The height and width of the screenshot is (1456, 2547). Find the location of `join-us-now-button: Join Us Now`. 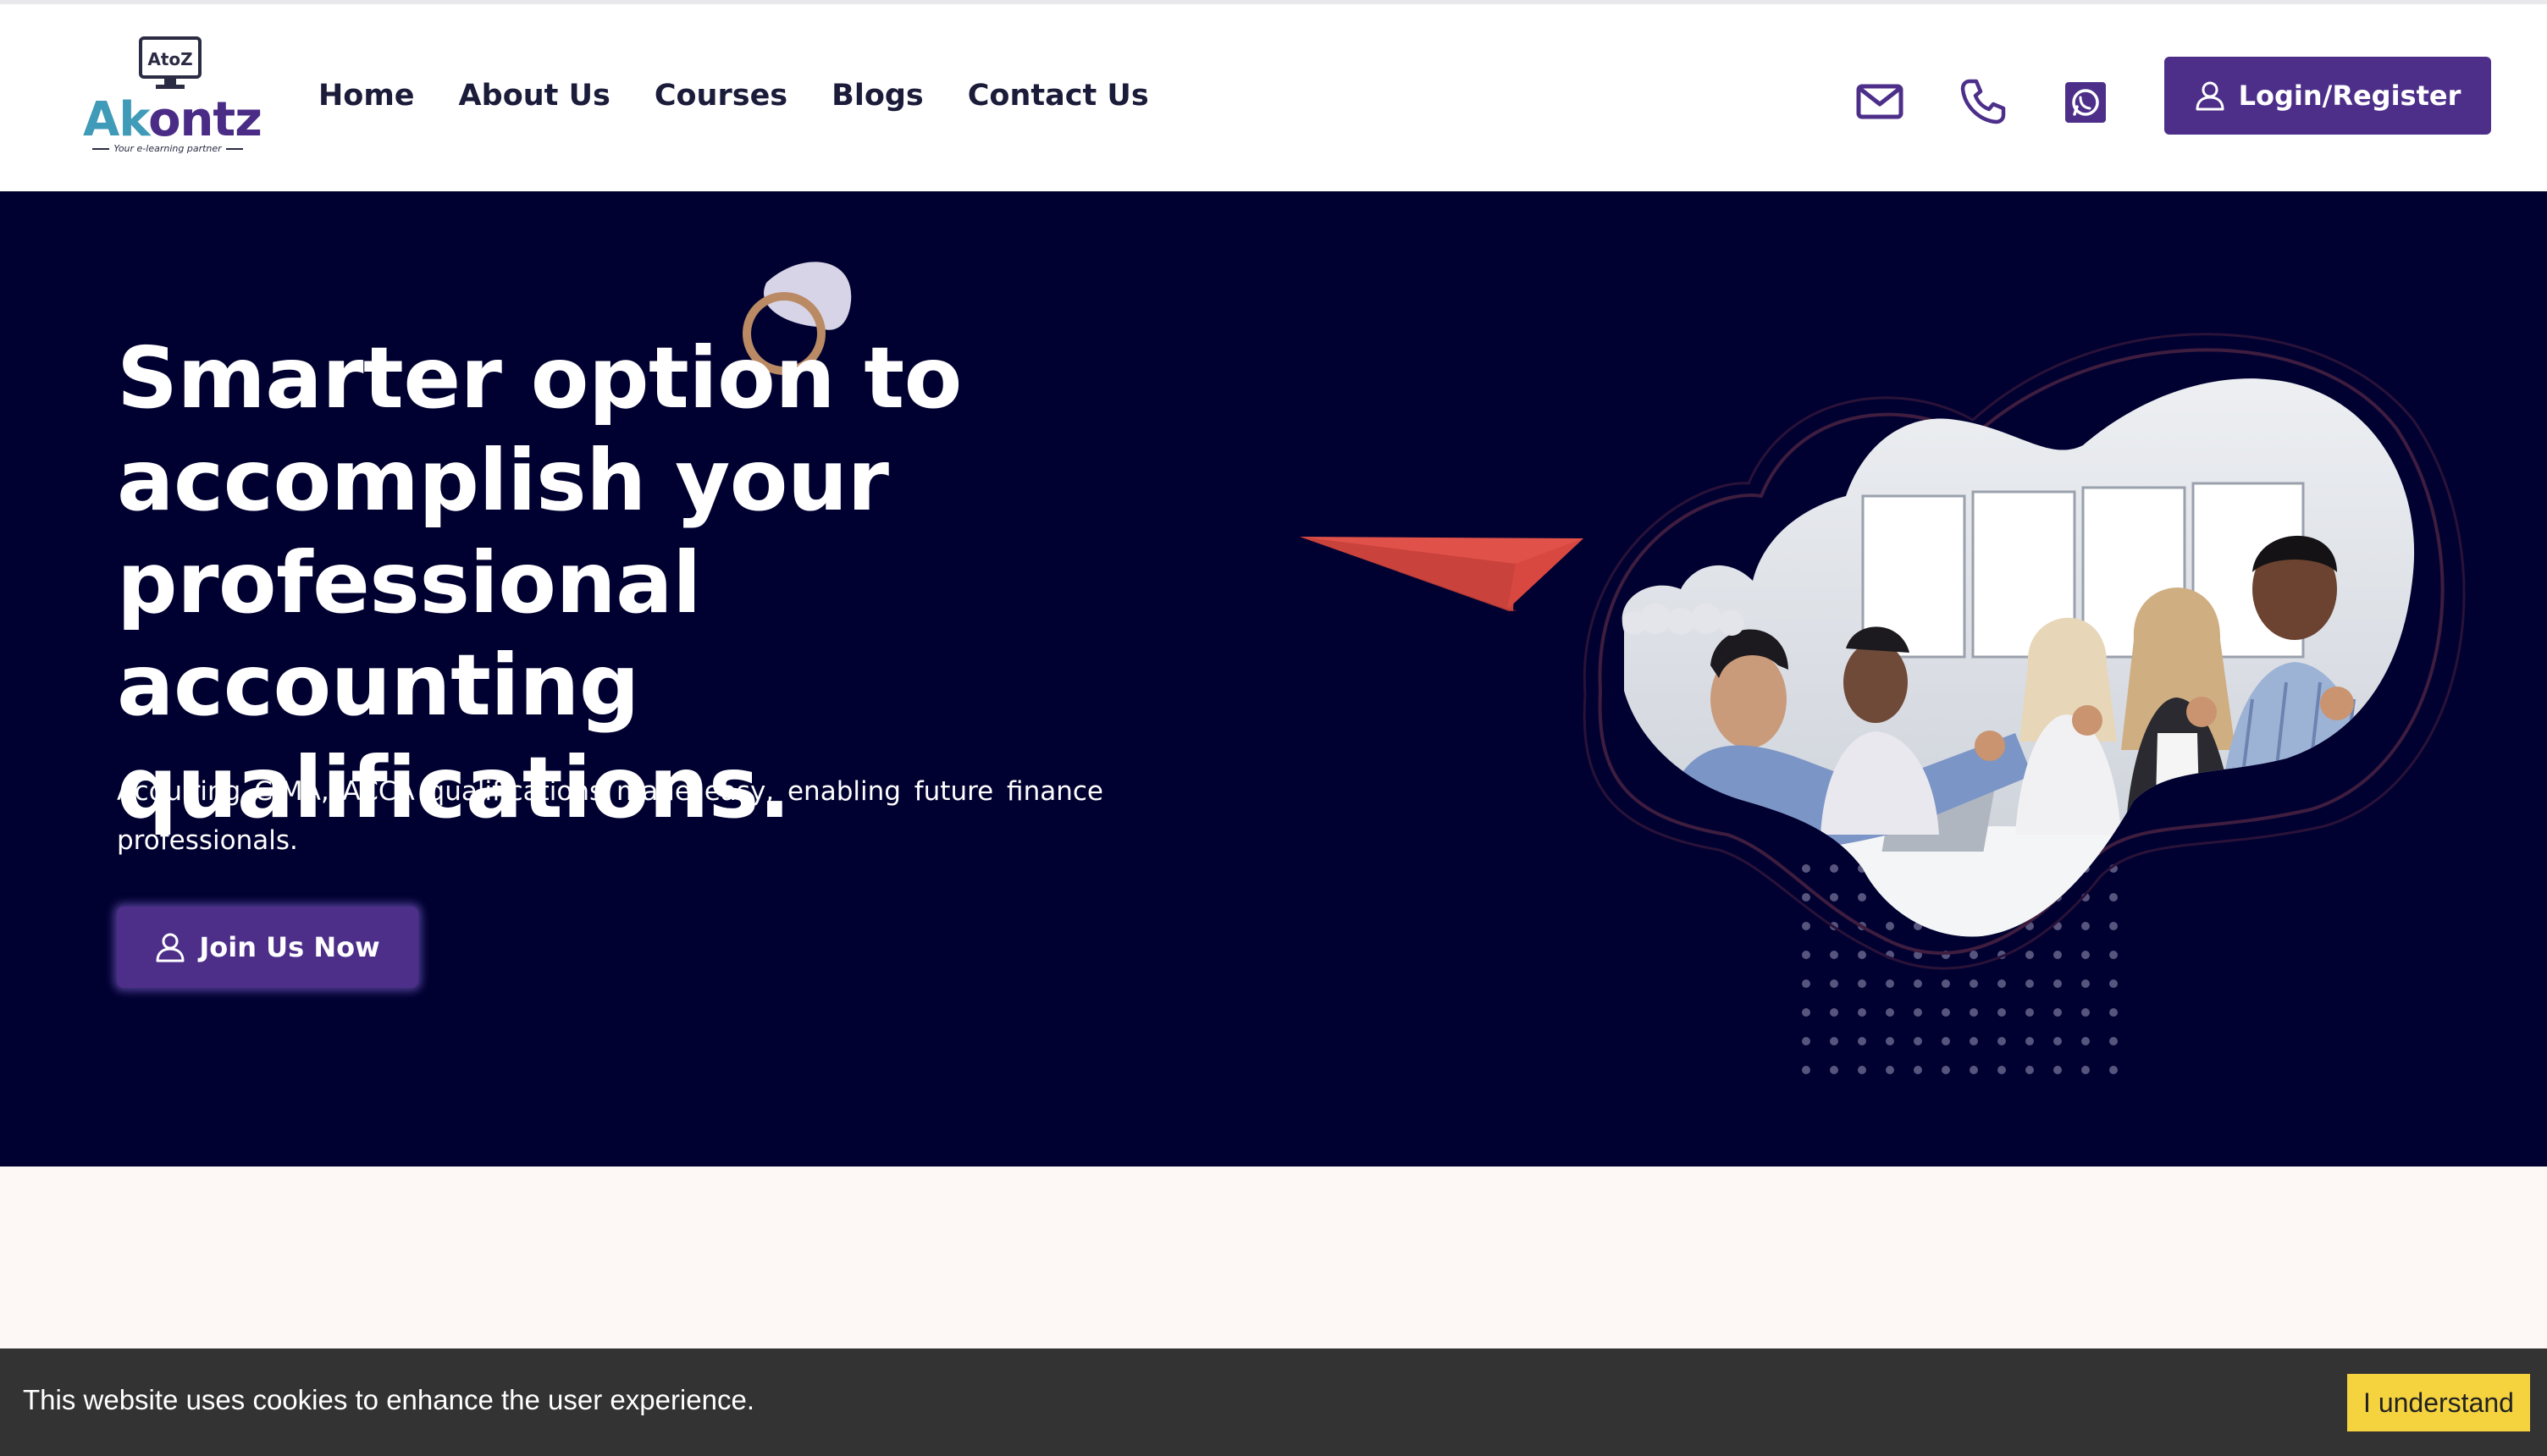

join-us-now-button: Join Us Now is located at coordinates (267, 947).